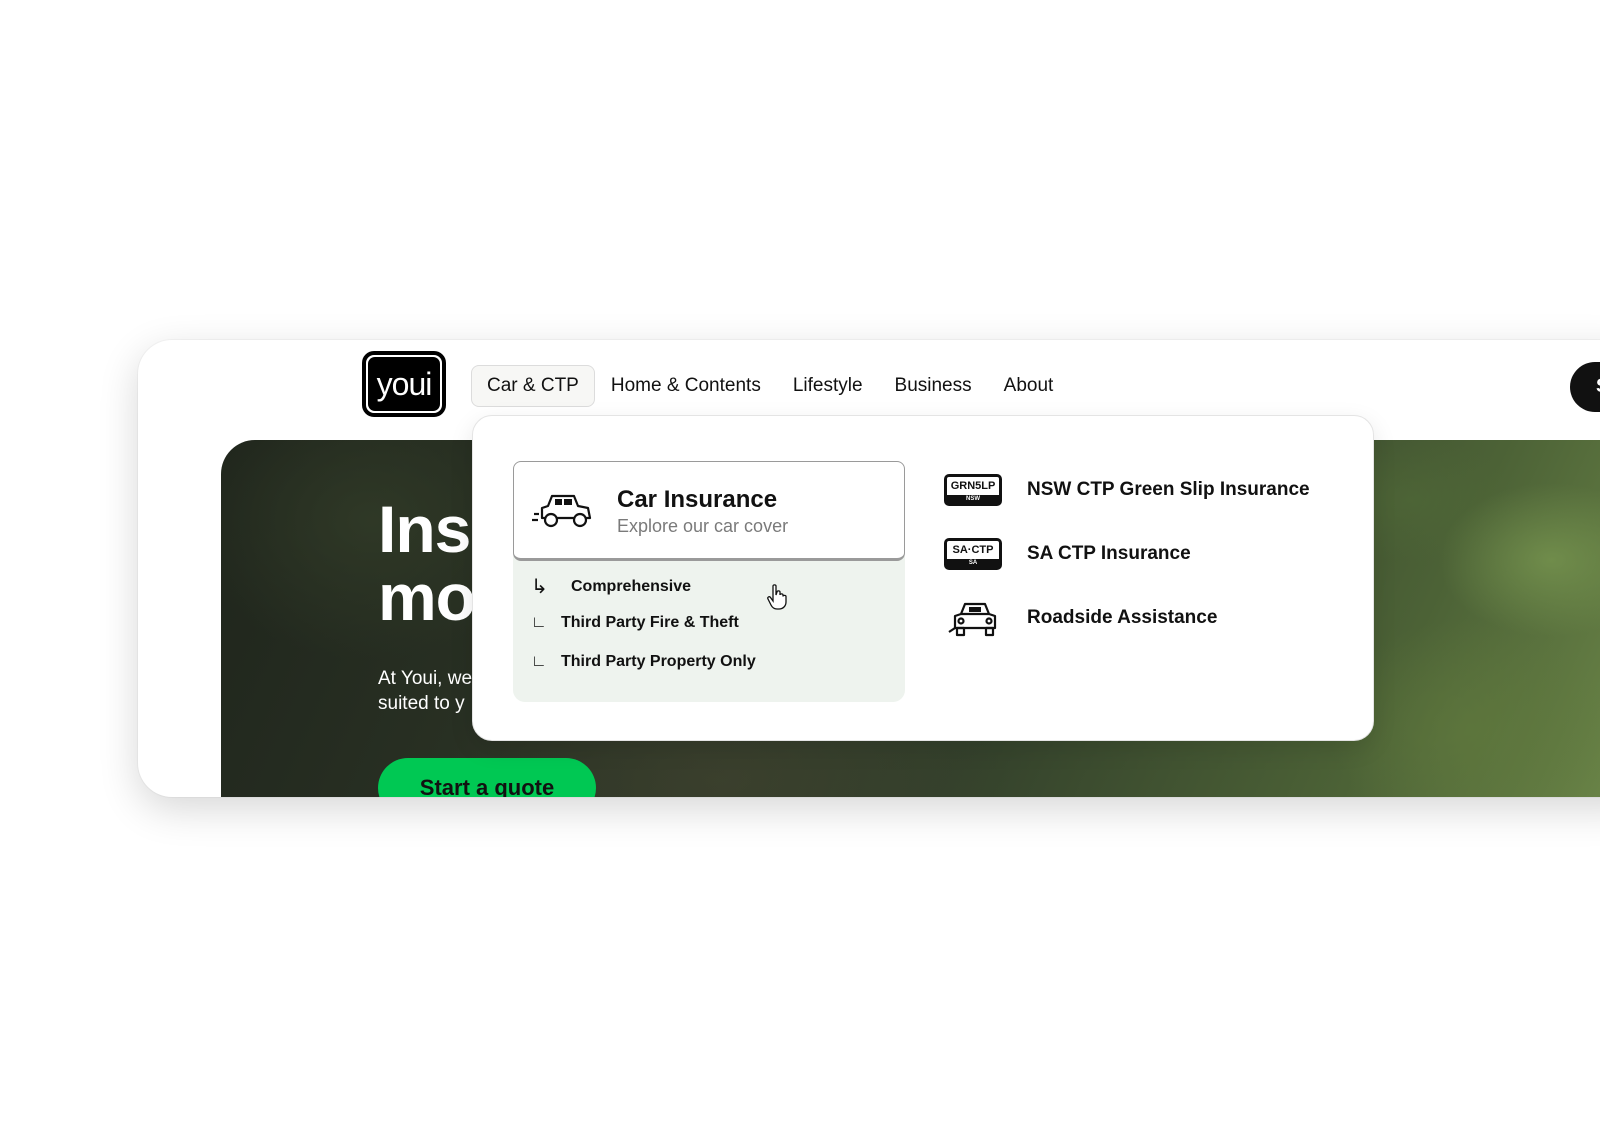  I want to click on sub-item-label: Third Party Property Only, so click(658, 661).